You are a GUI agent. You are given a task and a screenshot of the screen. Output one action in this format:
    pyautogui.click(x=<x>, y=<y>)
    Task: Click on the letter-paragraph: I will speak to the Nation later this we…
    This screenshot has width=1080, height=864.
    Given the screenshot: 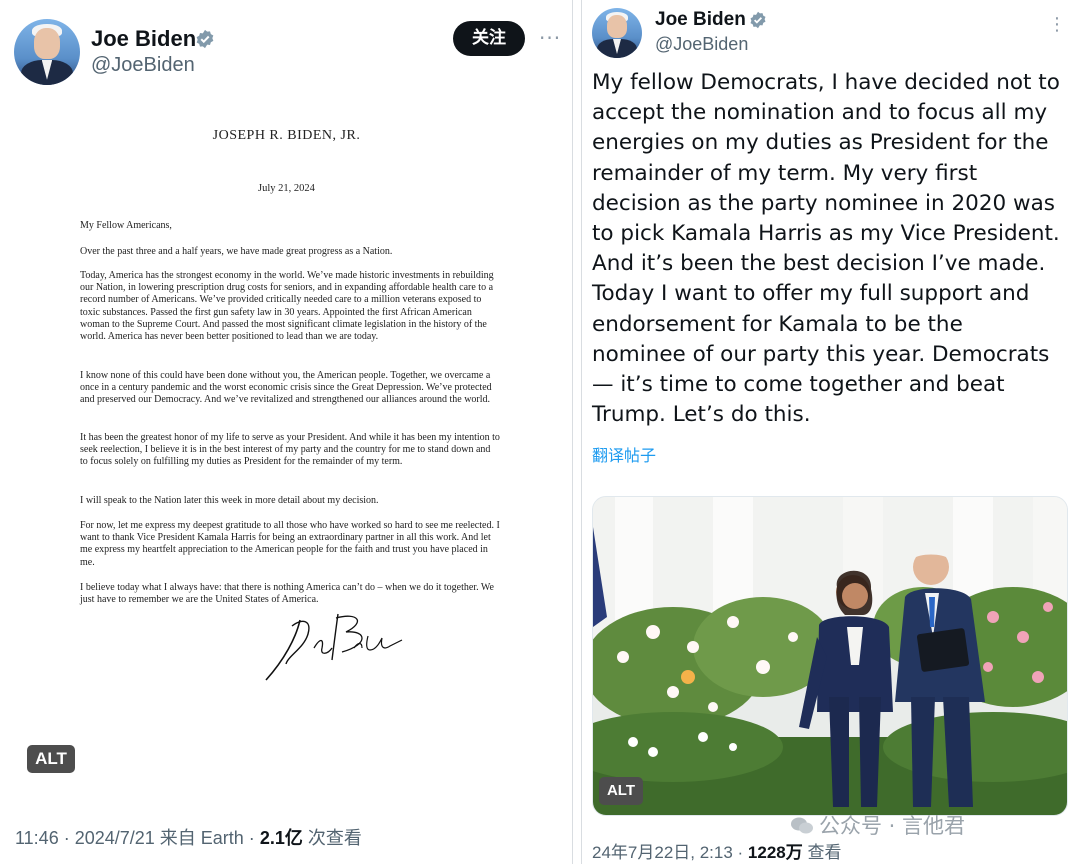 What is the action you would take?
    pyautogui.click(x=229, y=500)
    